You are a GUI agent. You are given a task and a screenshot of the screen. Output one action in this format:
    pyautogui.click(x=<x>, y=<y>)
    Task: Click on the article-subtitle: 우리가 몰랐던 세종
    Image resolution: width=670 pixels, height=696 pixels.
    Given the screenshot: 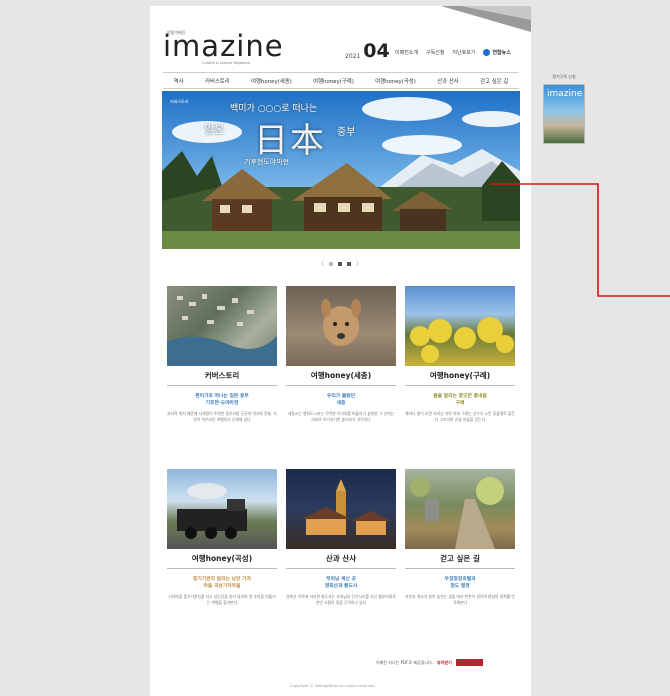 What is the action you would take?
    pyautogui.click(x=341, y=400)
    